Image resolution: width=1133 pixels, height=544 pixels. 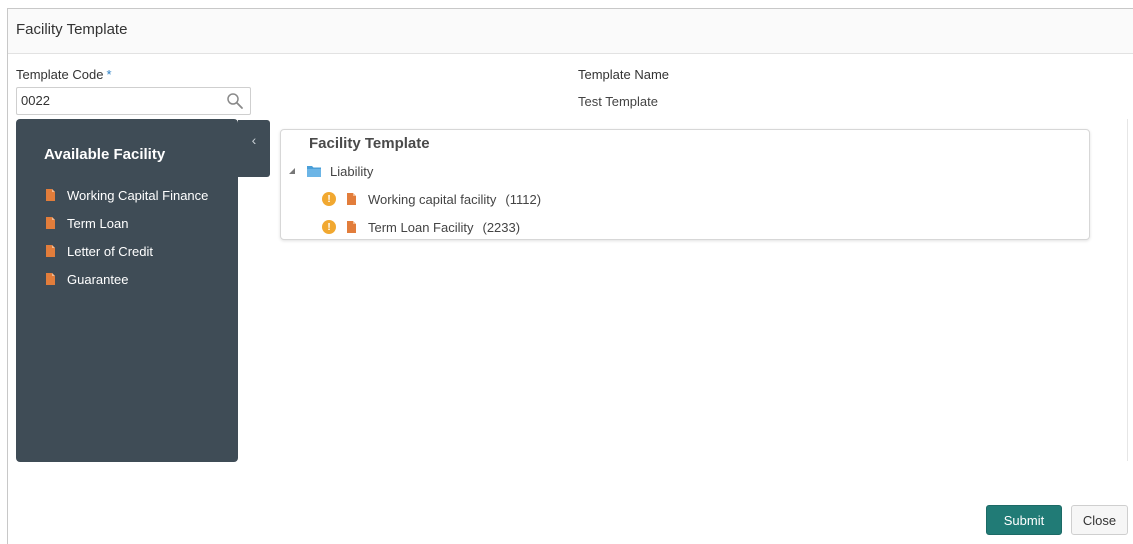 I want to click on expand-caret-icon, so click(x=292, y=171).